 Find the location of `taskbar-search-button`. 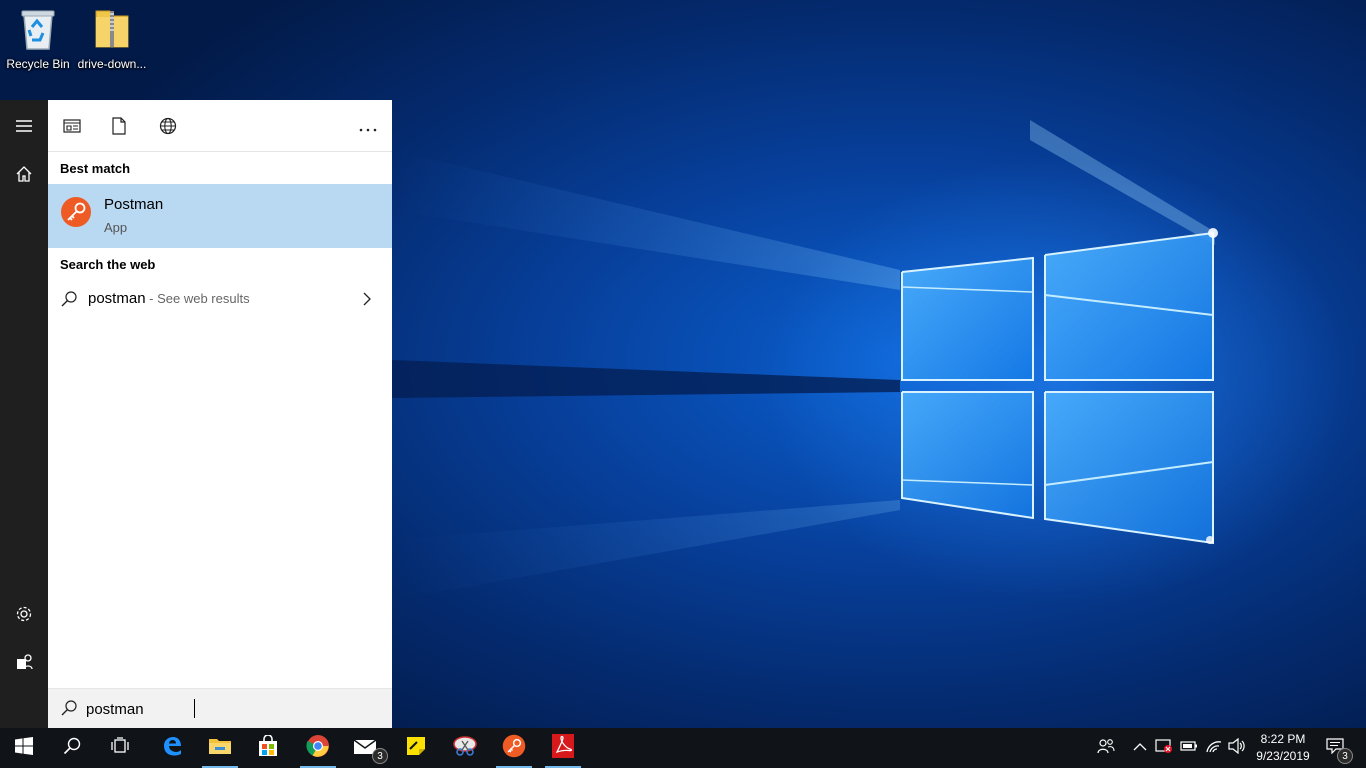

taskbar-search-button is located at coordinates (72, 748).